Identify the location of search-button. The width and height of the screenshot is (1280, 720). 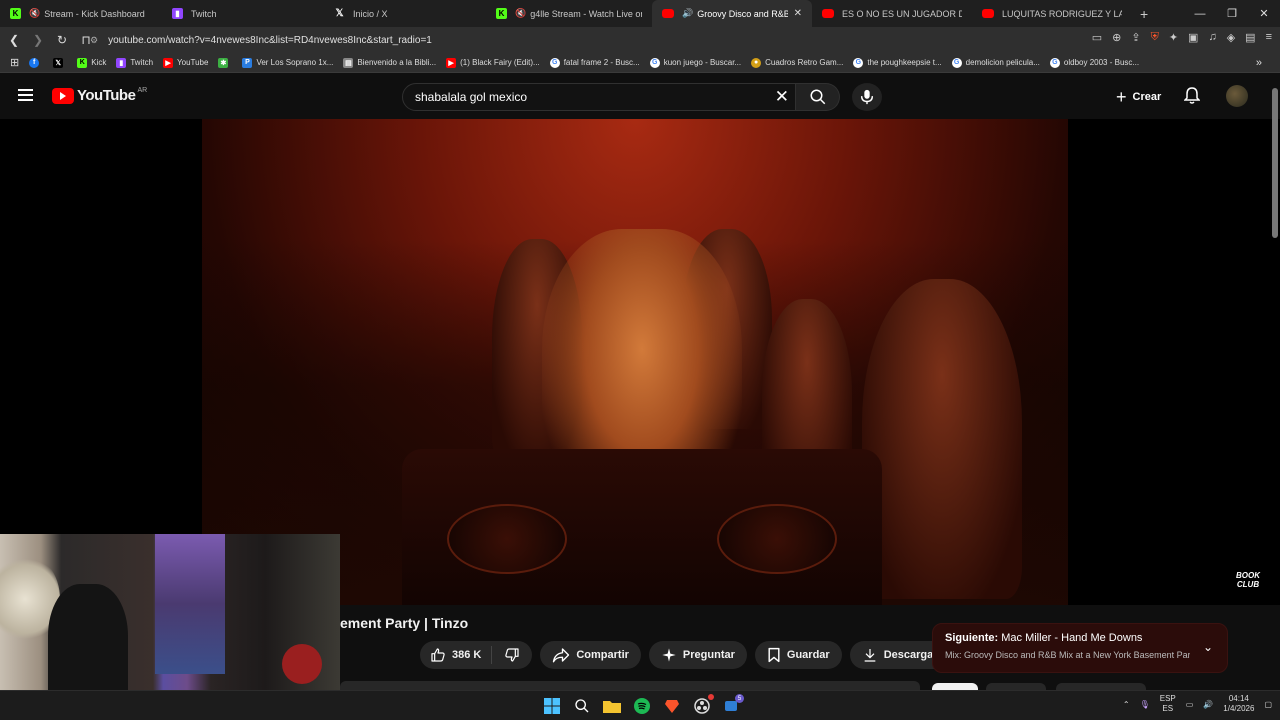
(818, 97).